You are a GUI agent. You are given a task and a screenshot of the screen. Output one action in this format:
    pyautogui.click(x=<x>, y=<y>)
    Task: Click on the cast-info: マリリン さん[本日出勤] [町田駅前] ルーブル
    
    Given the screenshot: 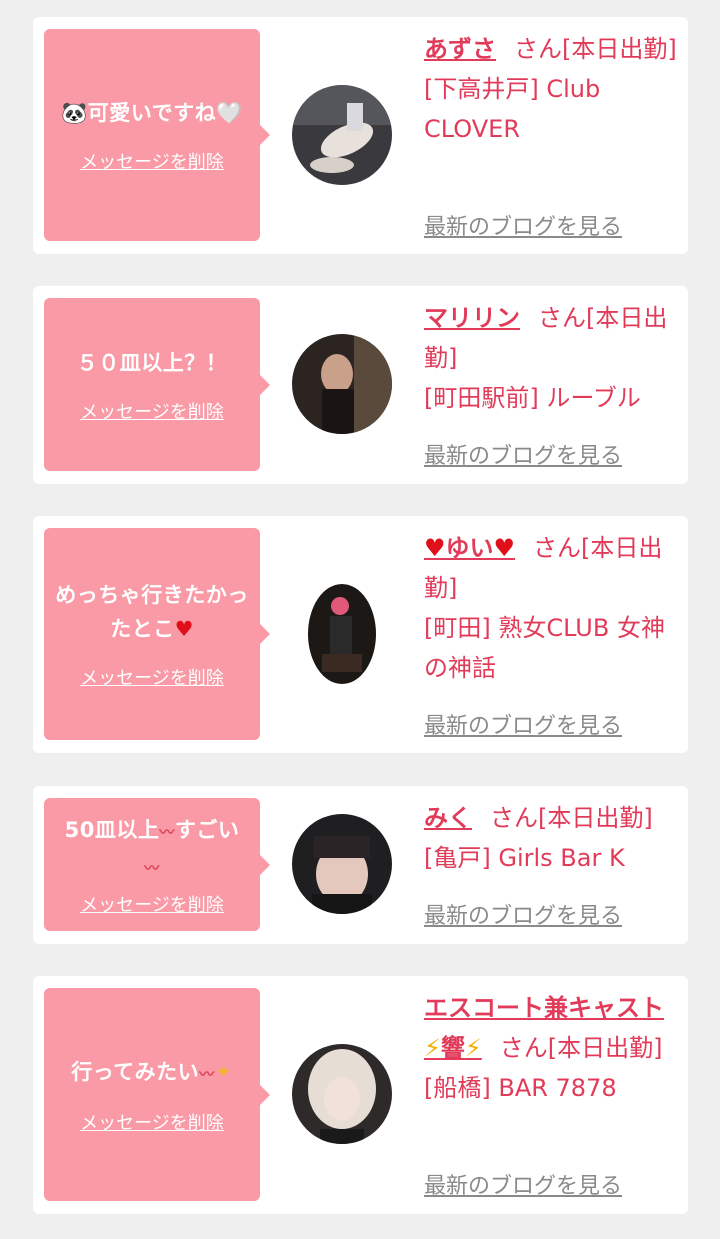 What is the action you would take?
    pyautogui.click(x=551, y=358)
    